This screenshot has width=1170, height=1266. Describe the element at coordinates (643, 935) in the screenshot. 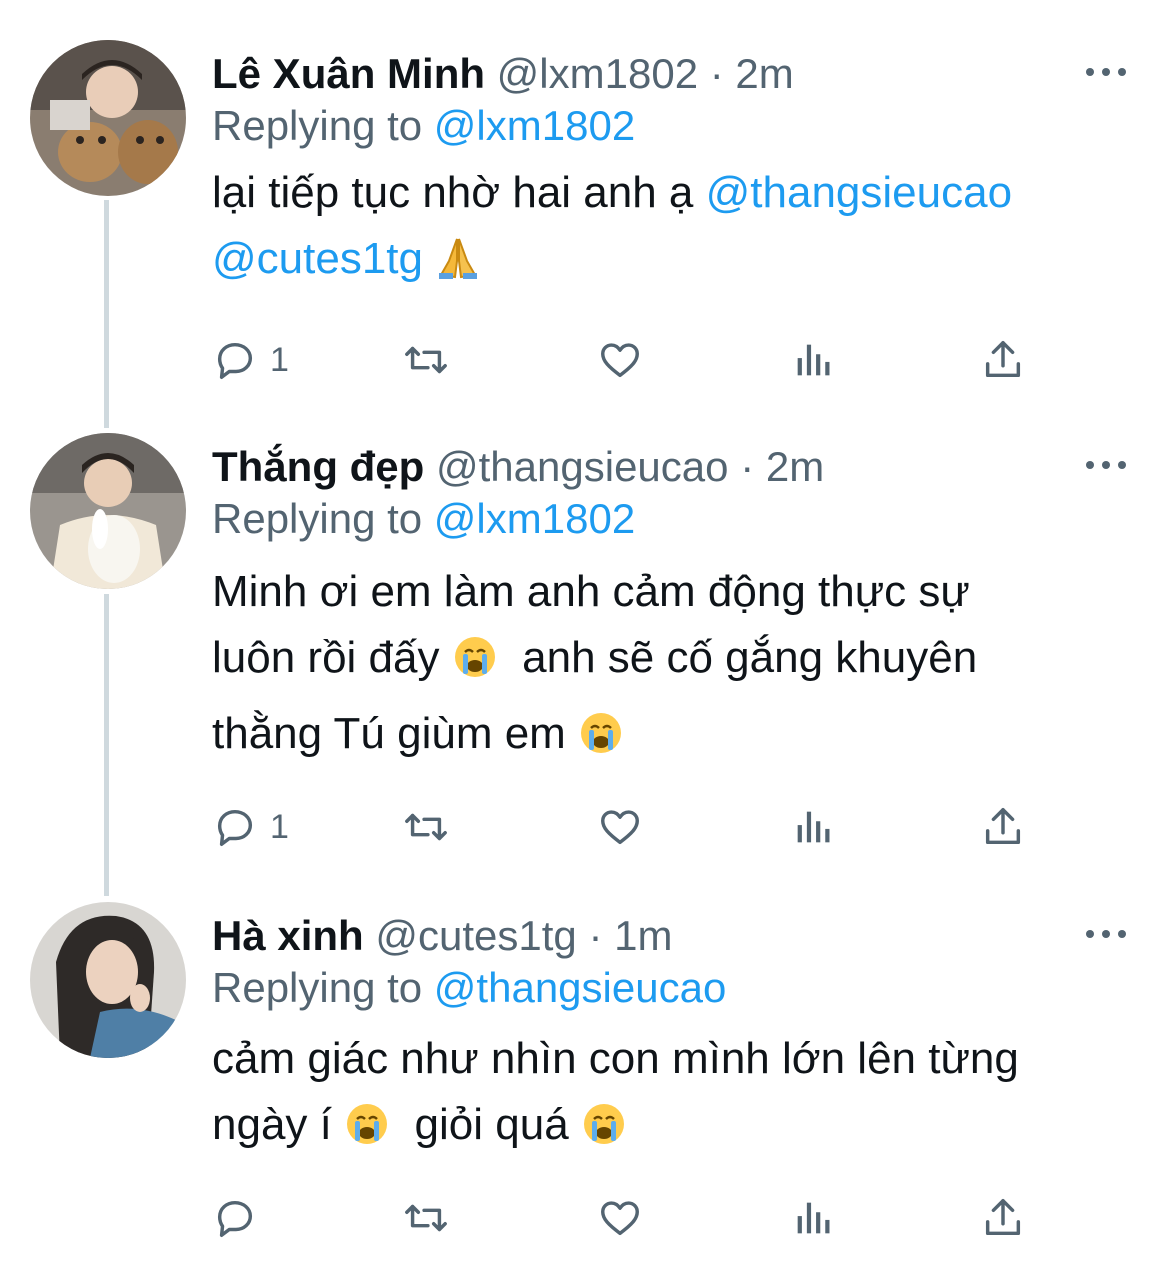

I see `timestamp: 1m` at that location.